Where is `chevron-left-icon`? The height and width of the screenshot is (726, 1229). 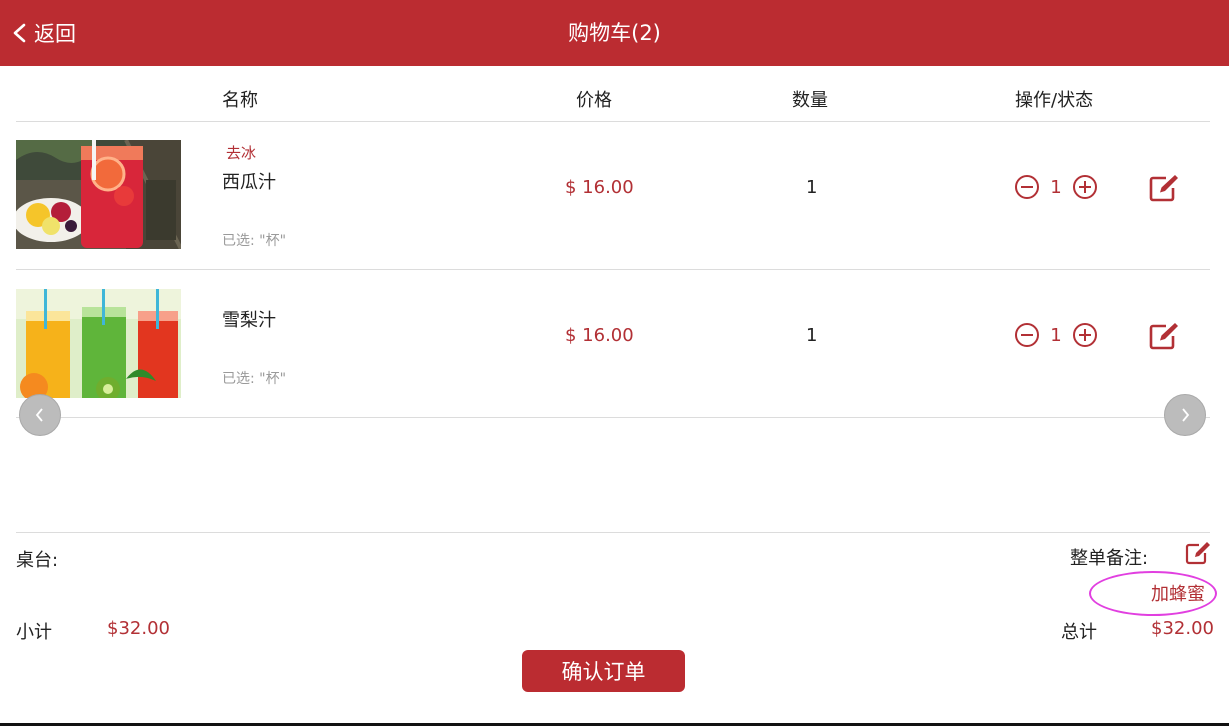 chevron-left-icon is located at coordinates (39, 415).